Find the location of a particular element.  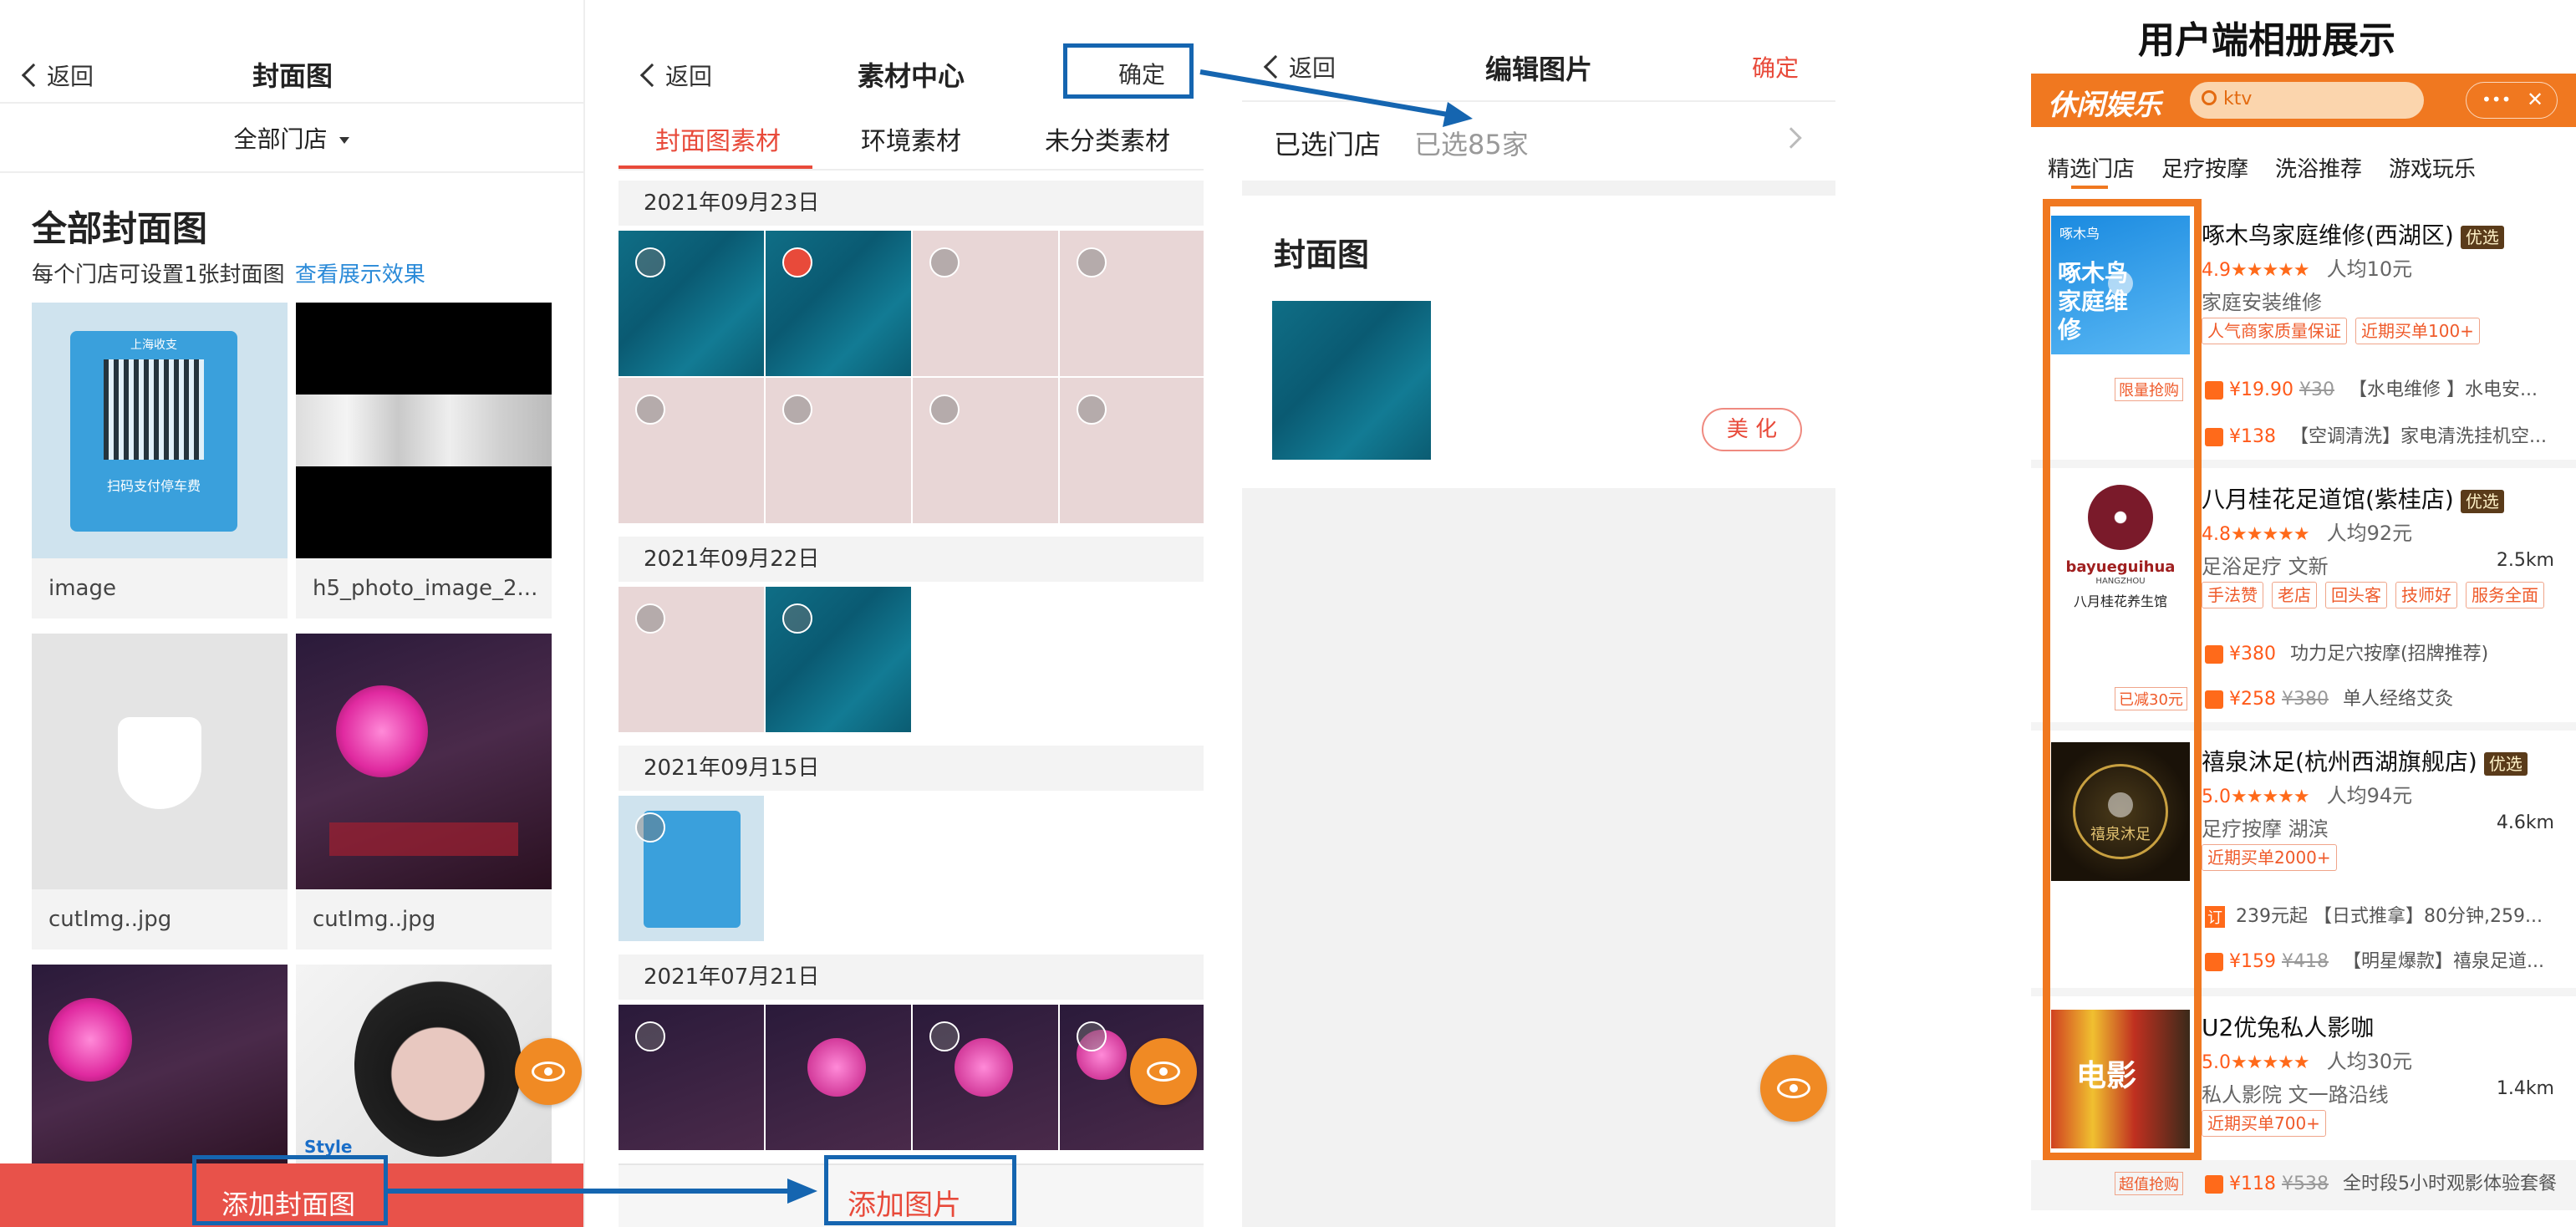

store-name-text: 啄木鸟家庭维修(西湖区) is located at coordinates (2328, 235).